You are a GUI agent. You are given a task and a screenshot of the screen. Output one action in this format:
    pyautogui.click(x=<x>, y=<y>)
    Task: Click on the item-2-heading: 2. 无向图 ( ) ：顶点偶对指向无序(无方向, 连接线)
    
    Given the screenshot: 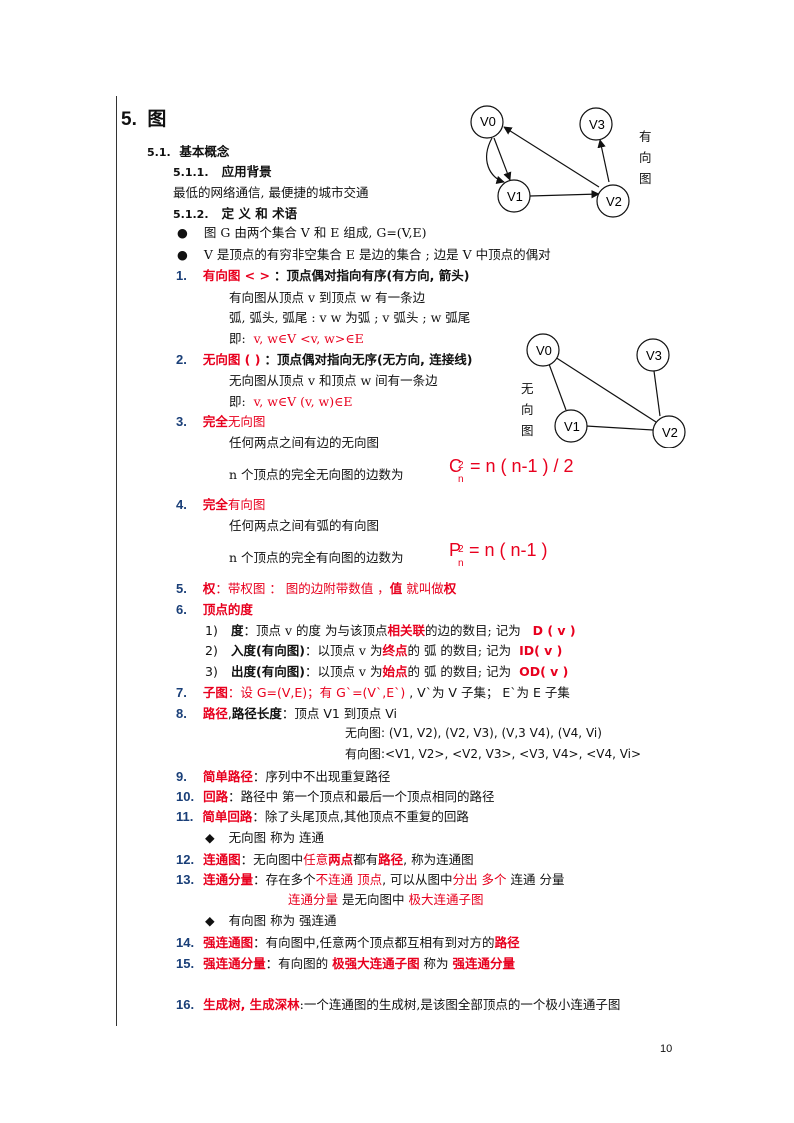 What is the action you would take?
    pyautogui.click(x=324, y=359)
    